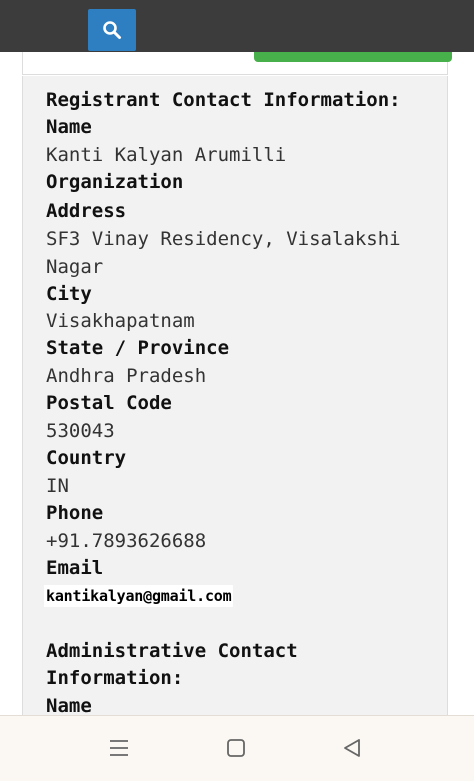  What do you see at coordinates (57, 486) in the screenshot?
I see `registrant-country-value: IN` at bounding box center [57, 486].